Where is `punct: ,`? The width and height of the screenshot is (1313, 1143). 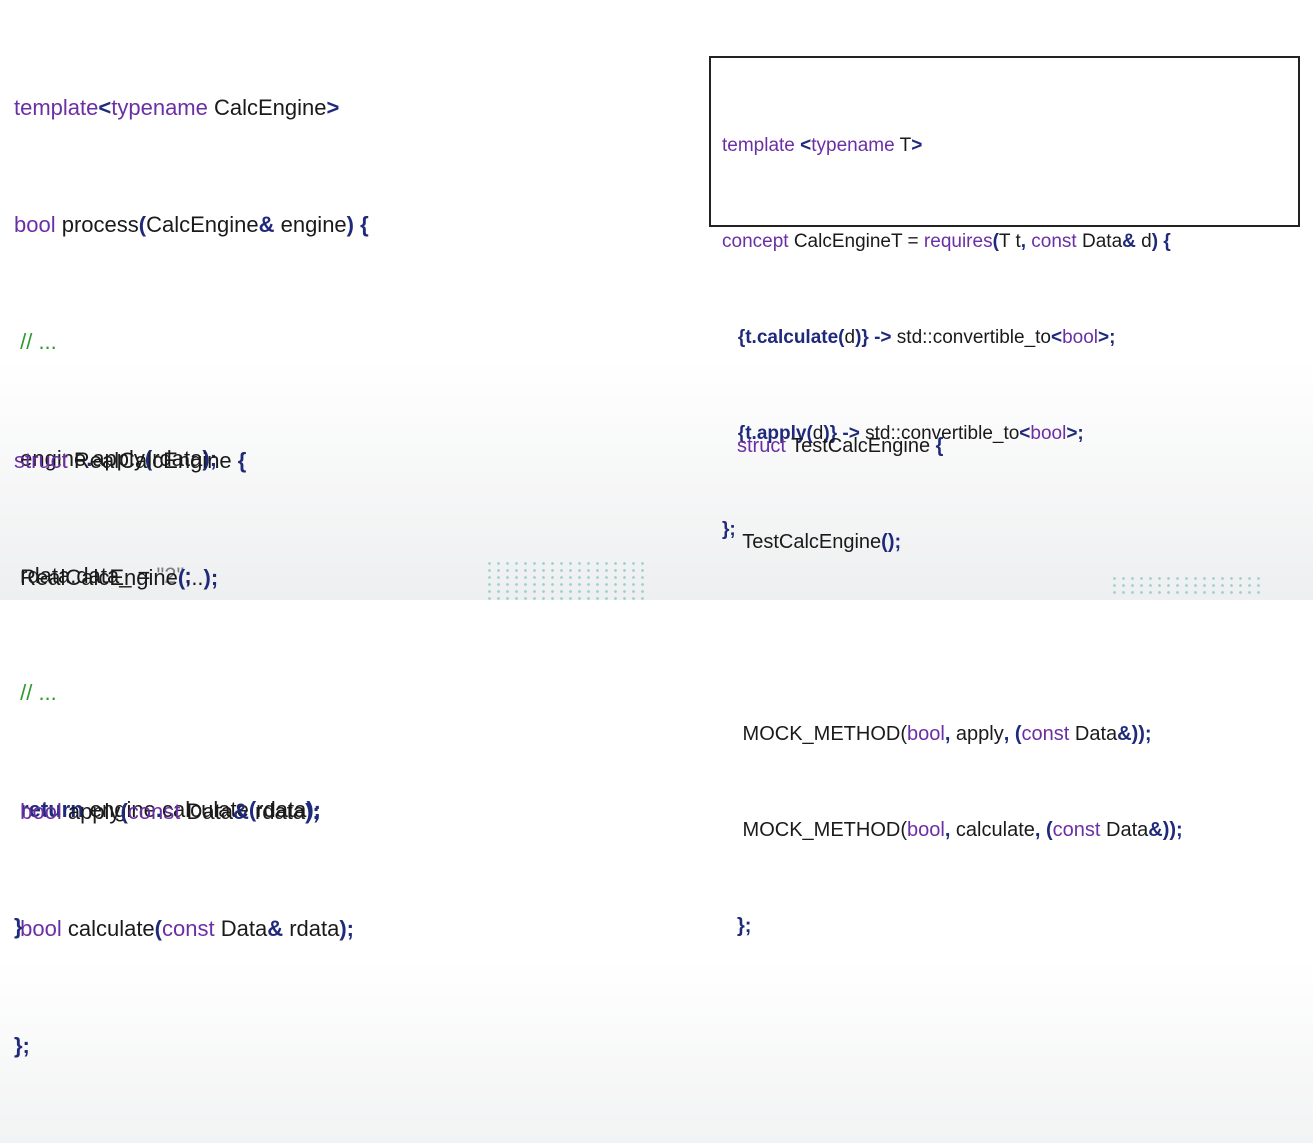 punct: , is located at coordinates (1026, 241).